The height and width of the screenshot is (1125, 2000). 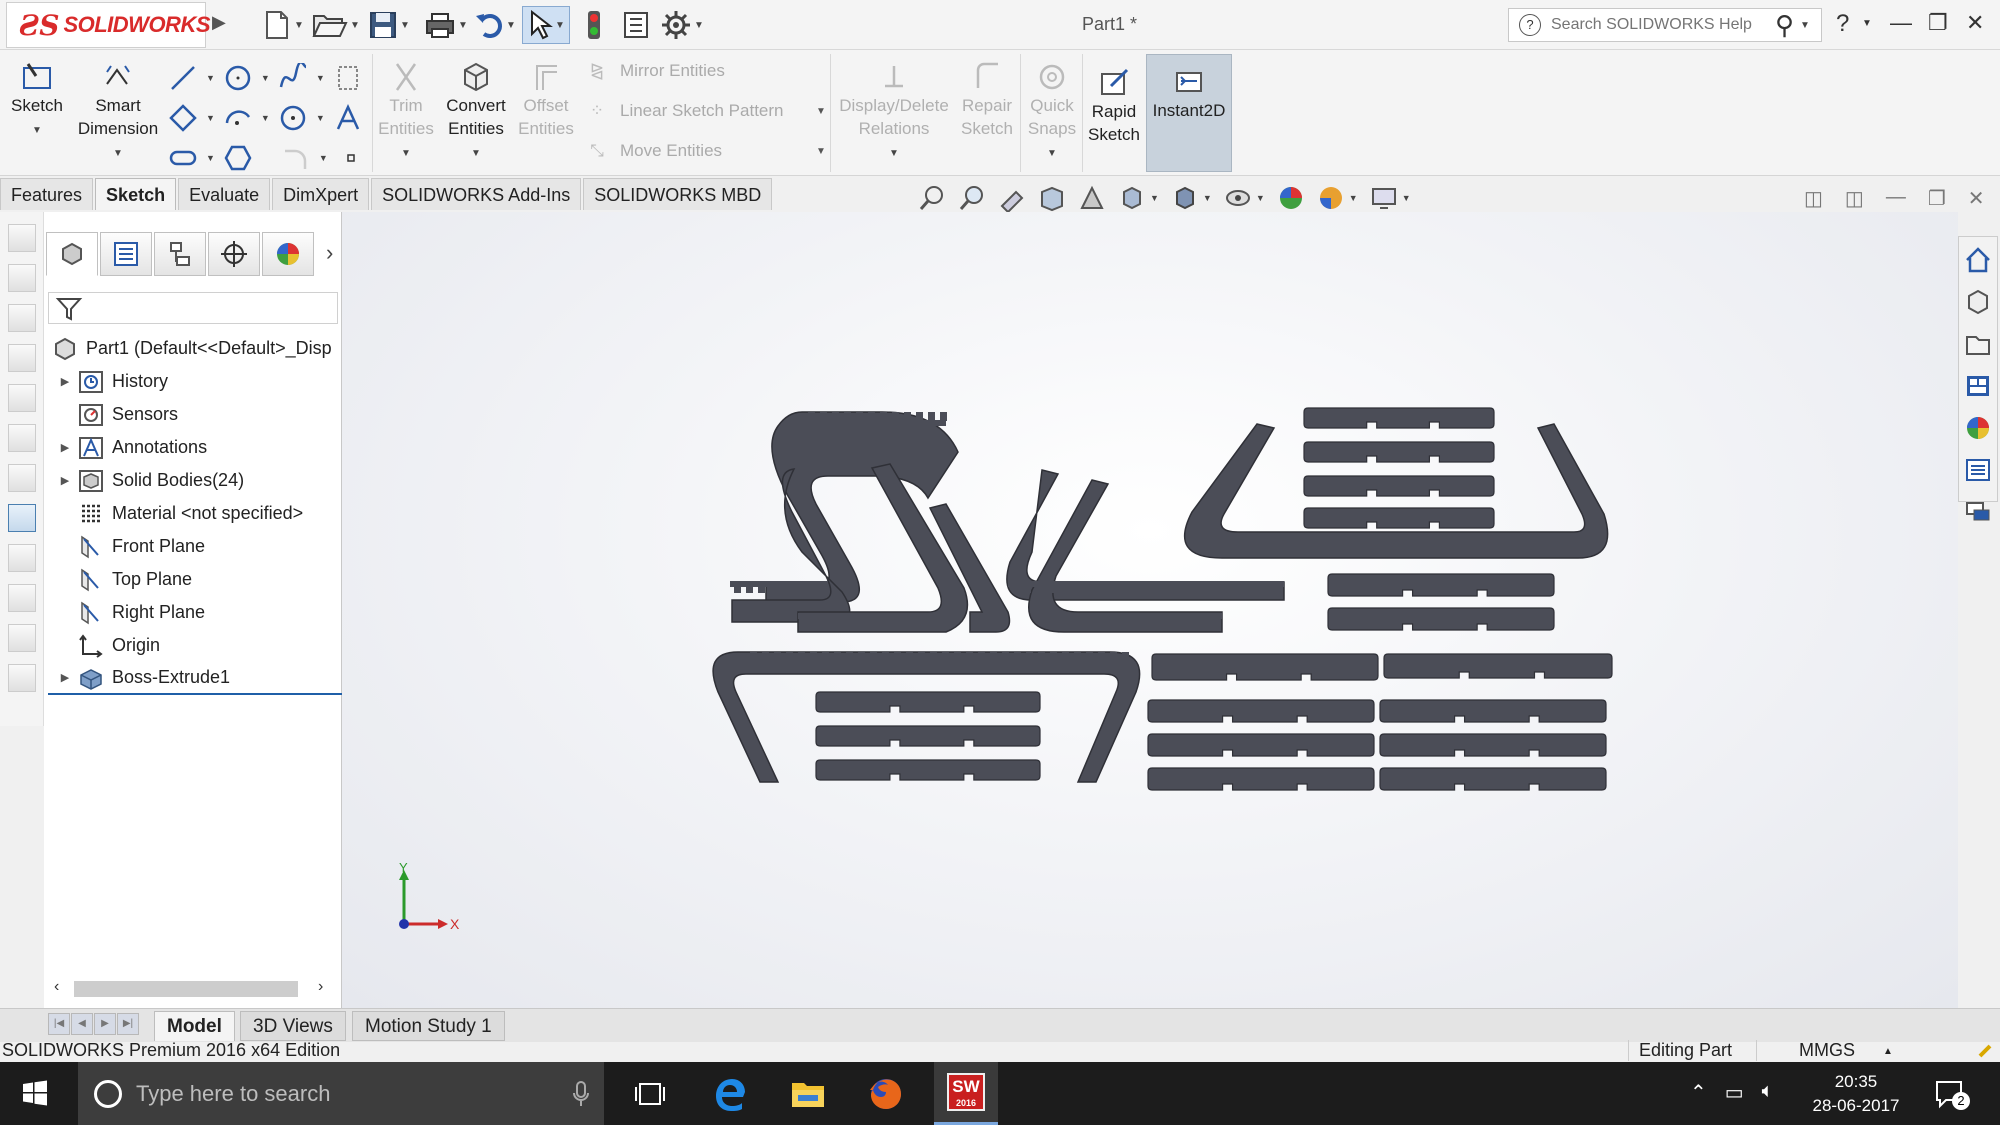 What do you see at coordinates (1952, 1096) in the screenshot?
I see `action-center-button: 2` at bounding box center [1952, 1096].